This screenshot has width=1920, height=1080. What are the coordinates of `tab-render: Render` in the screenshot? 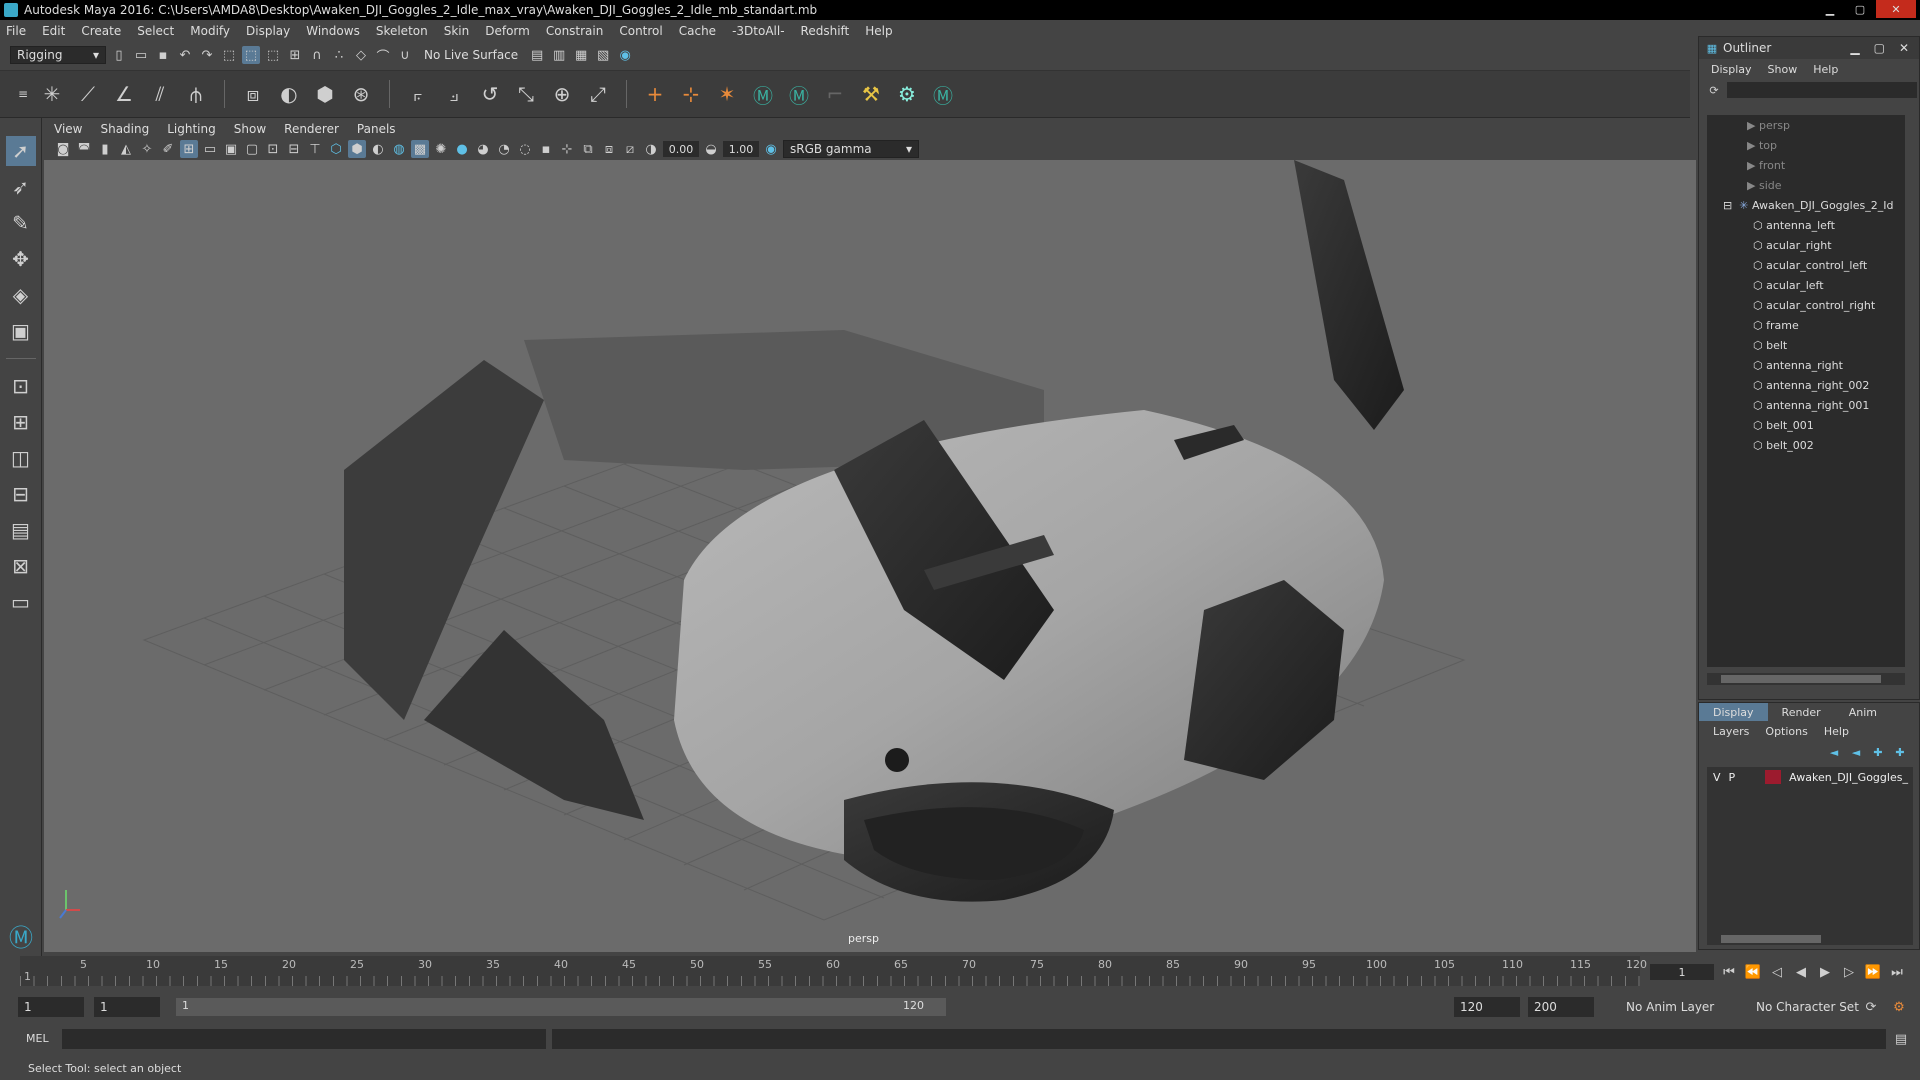 It's located at (1801, 712).